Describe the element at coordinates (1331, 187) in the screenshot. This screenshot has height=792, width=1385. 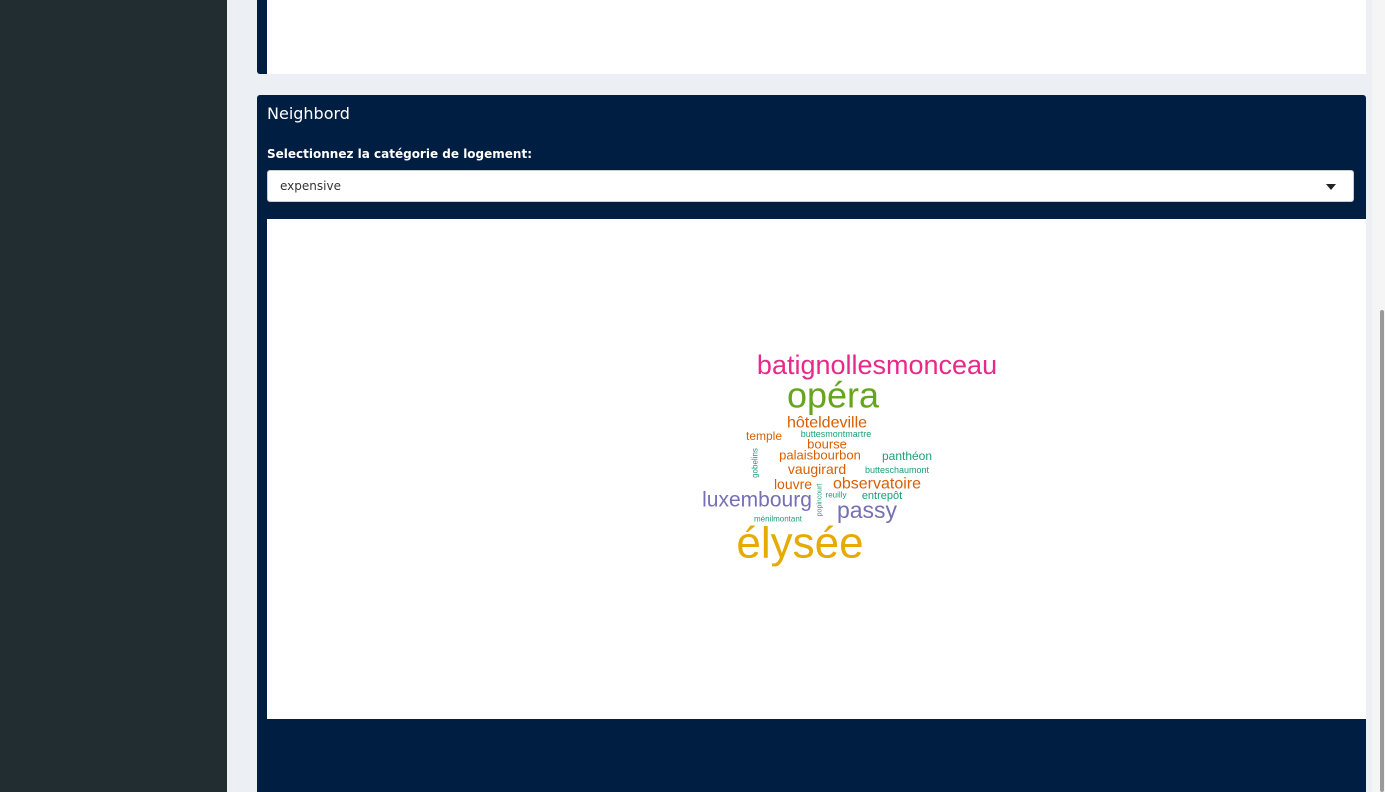
I see `caret-down-icon` at that location.